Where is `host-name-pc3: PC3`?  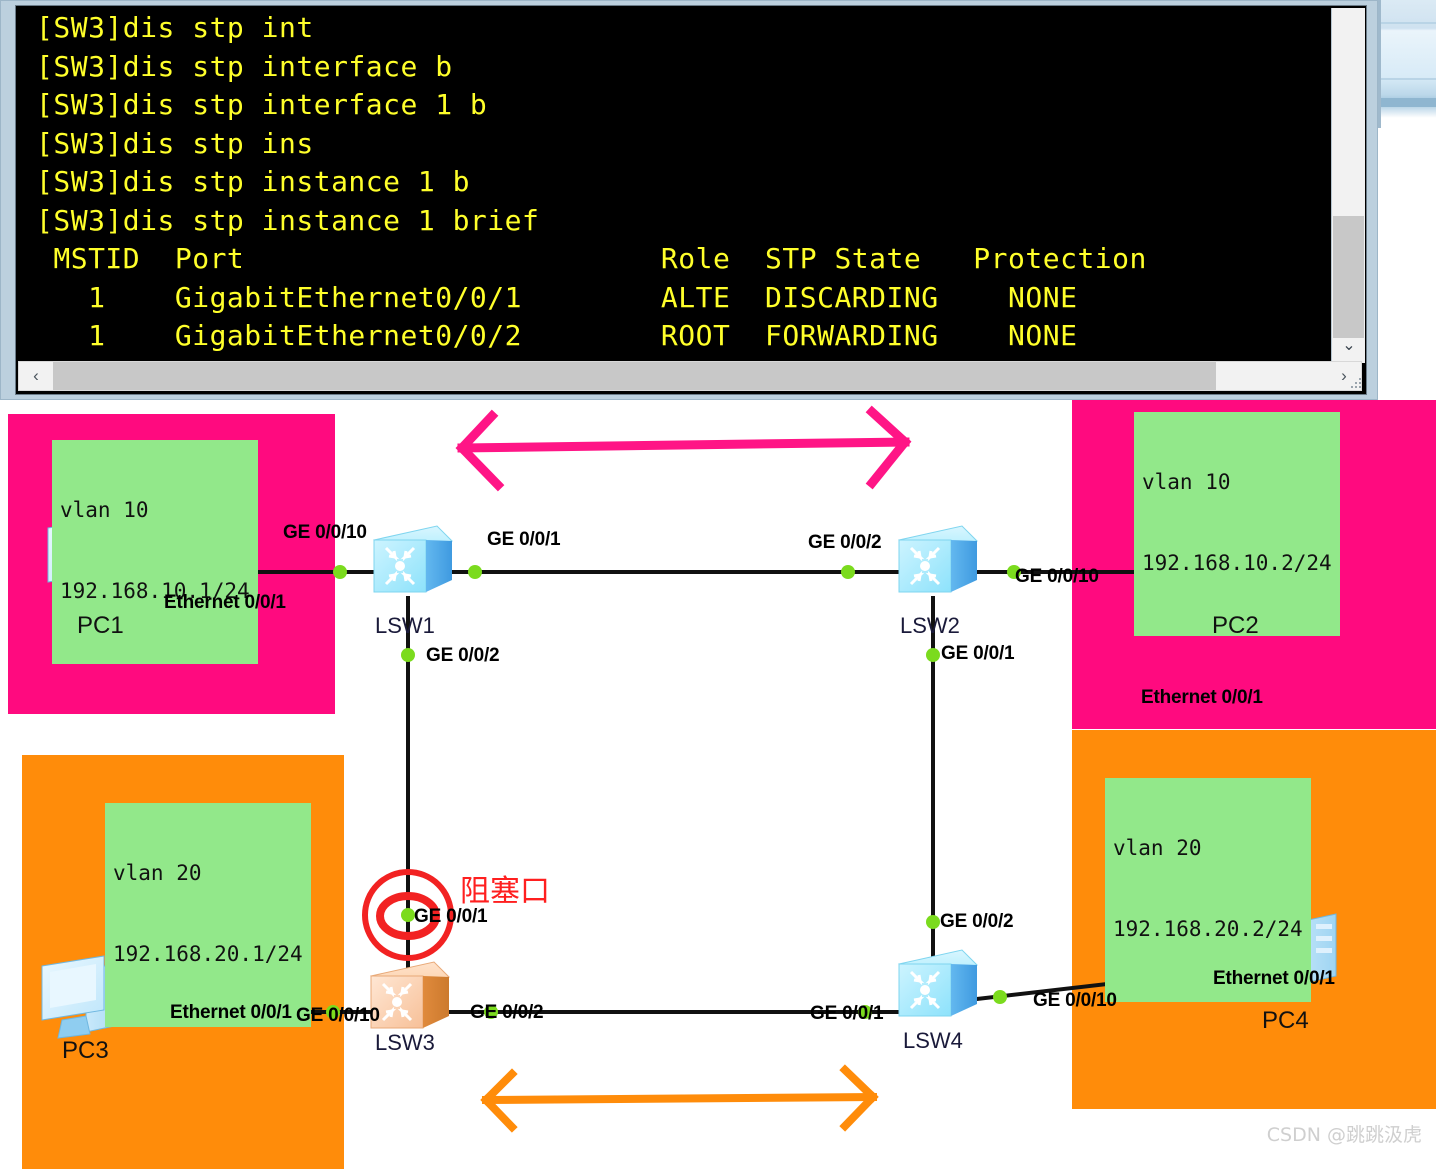 host-name-pc3: PC3 is located at coordinates (85, 1050).